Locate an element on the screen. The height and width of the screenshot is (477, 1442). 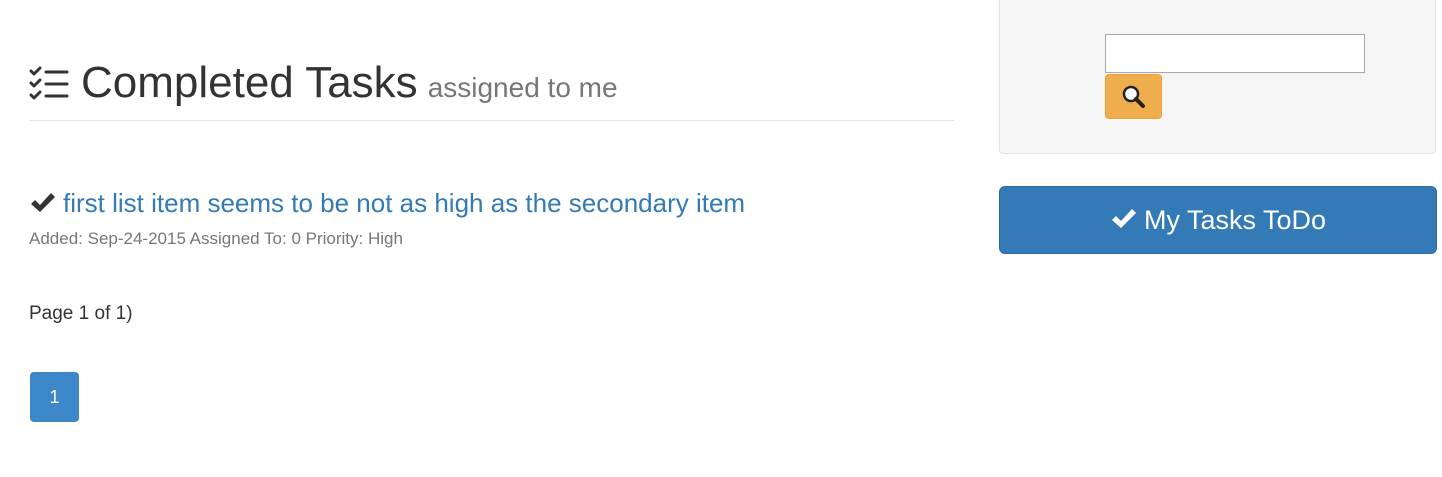
tasks-list-icon is located at coordinates (49, 83).